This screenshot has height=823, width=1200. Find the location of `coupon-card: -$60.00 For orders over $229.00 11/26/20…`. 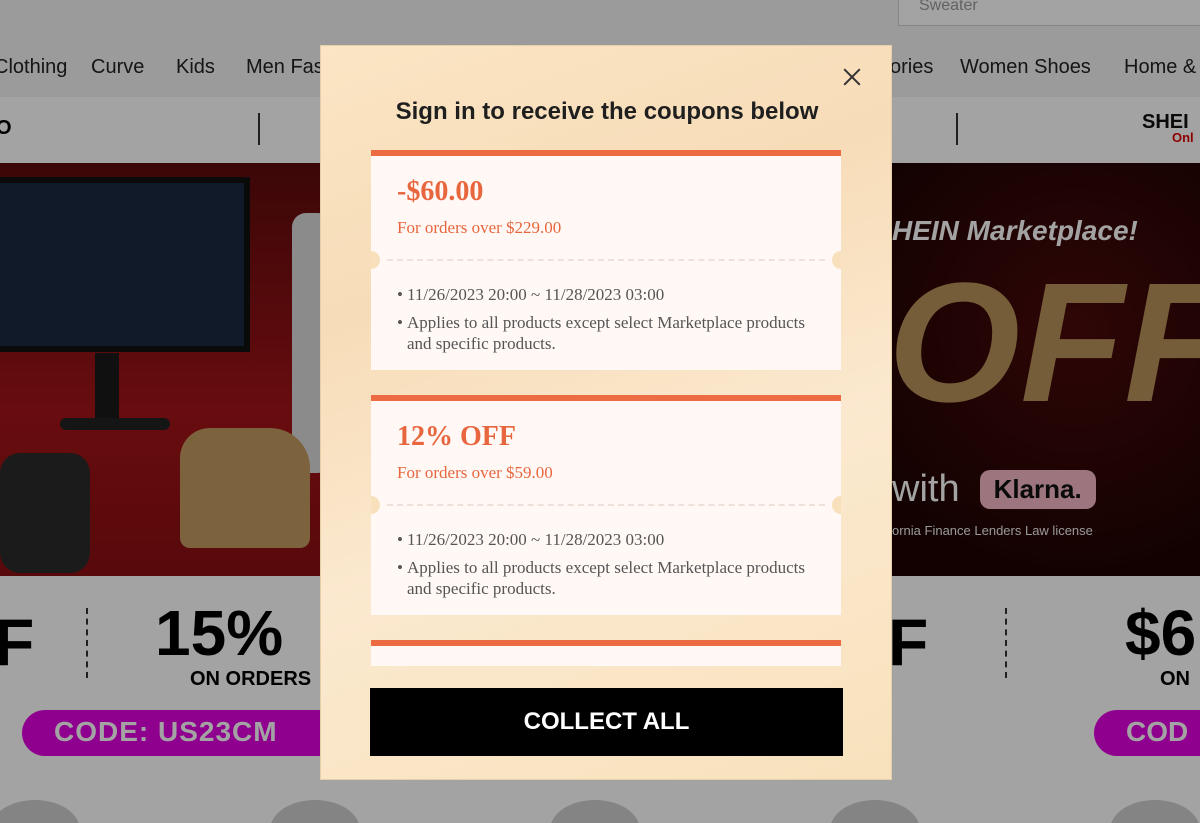

coupon-card: -$60.00 For orders over $229.00 11/26/20… is located at coordinates (606, 260).